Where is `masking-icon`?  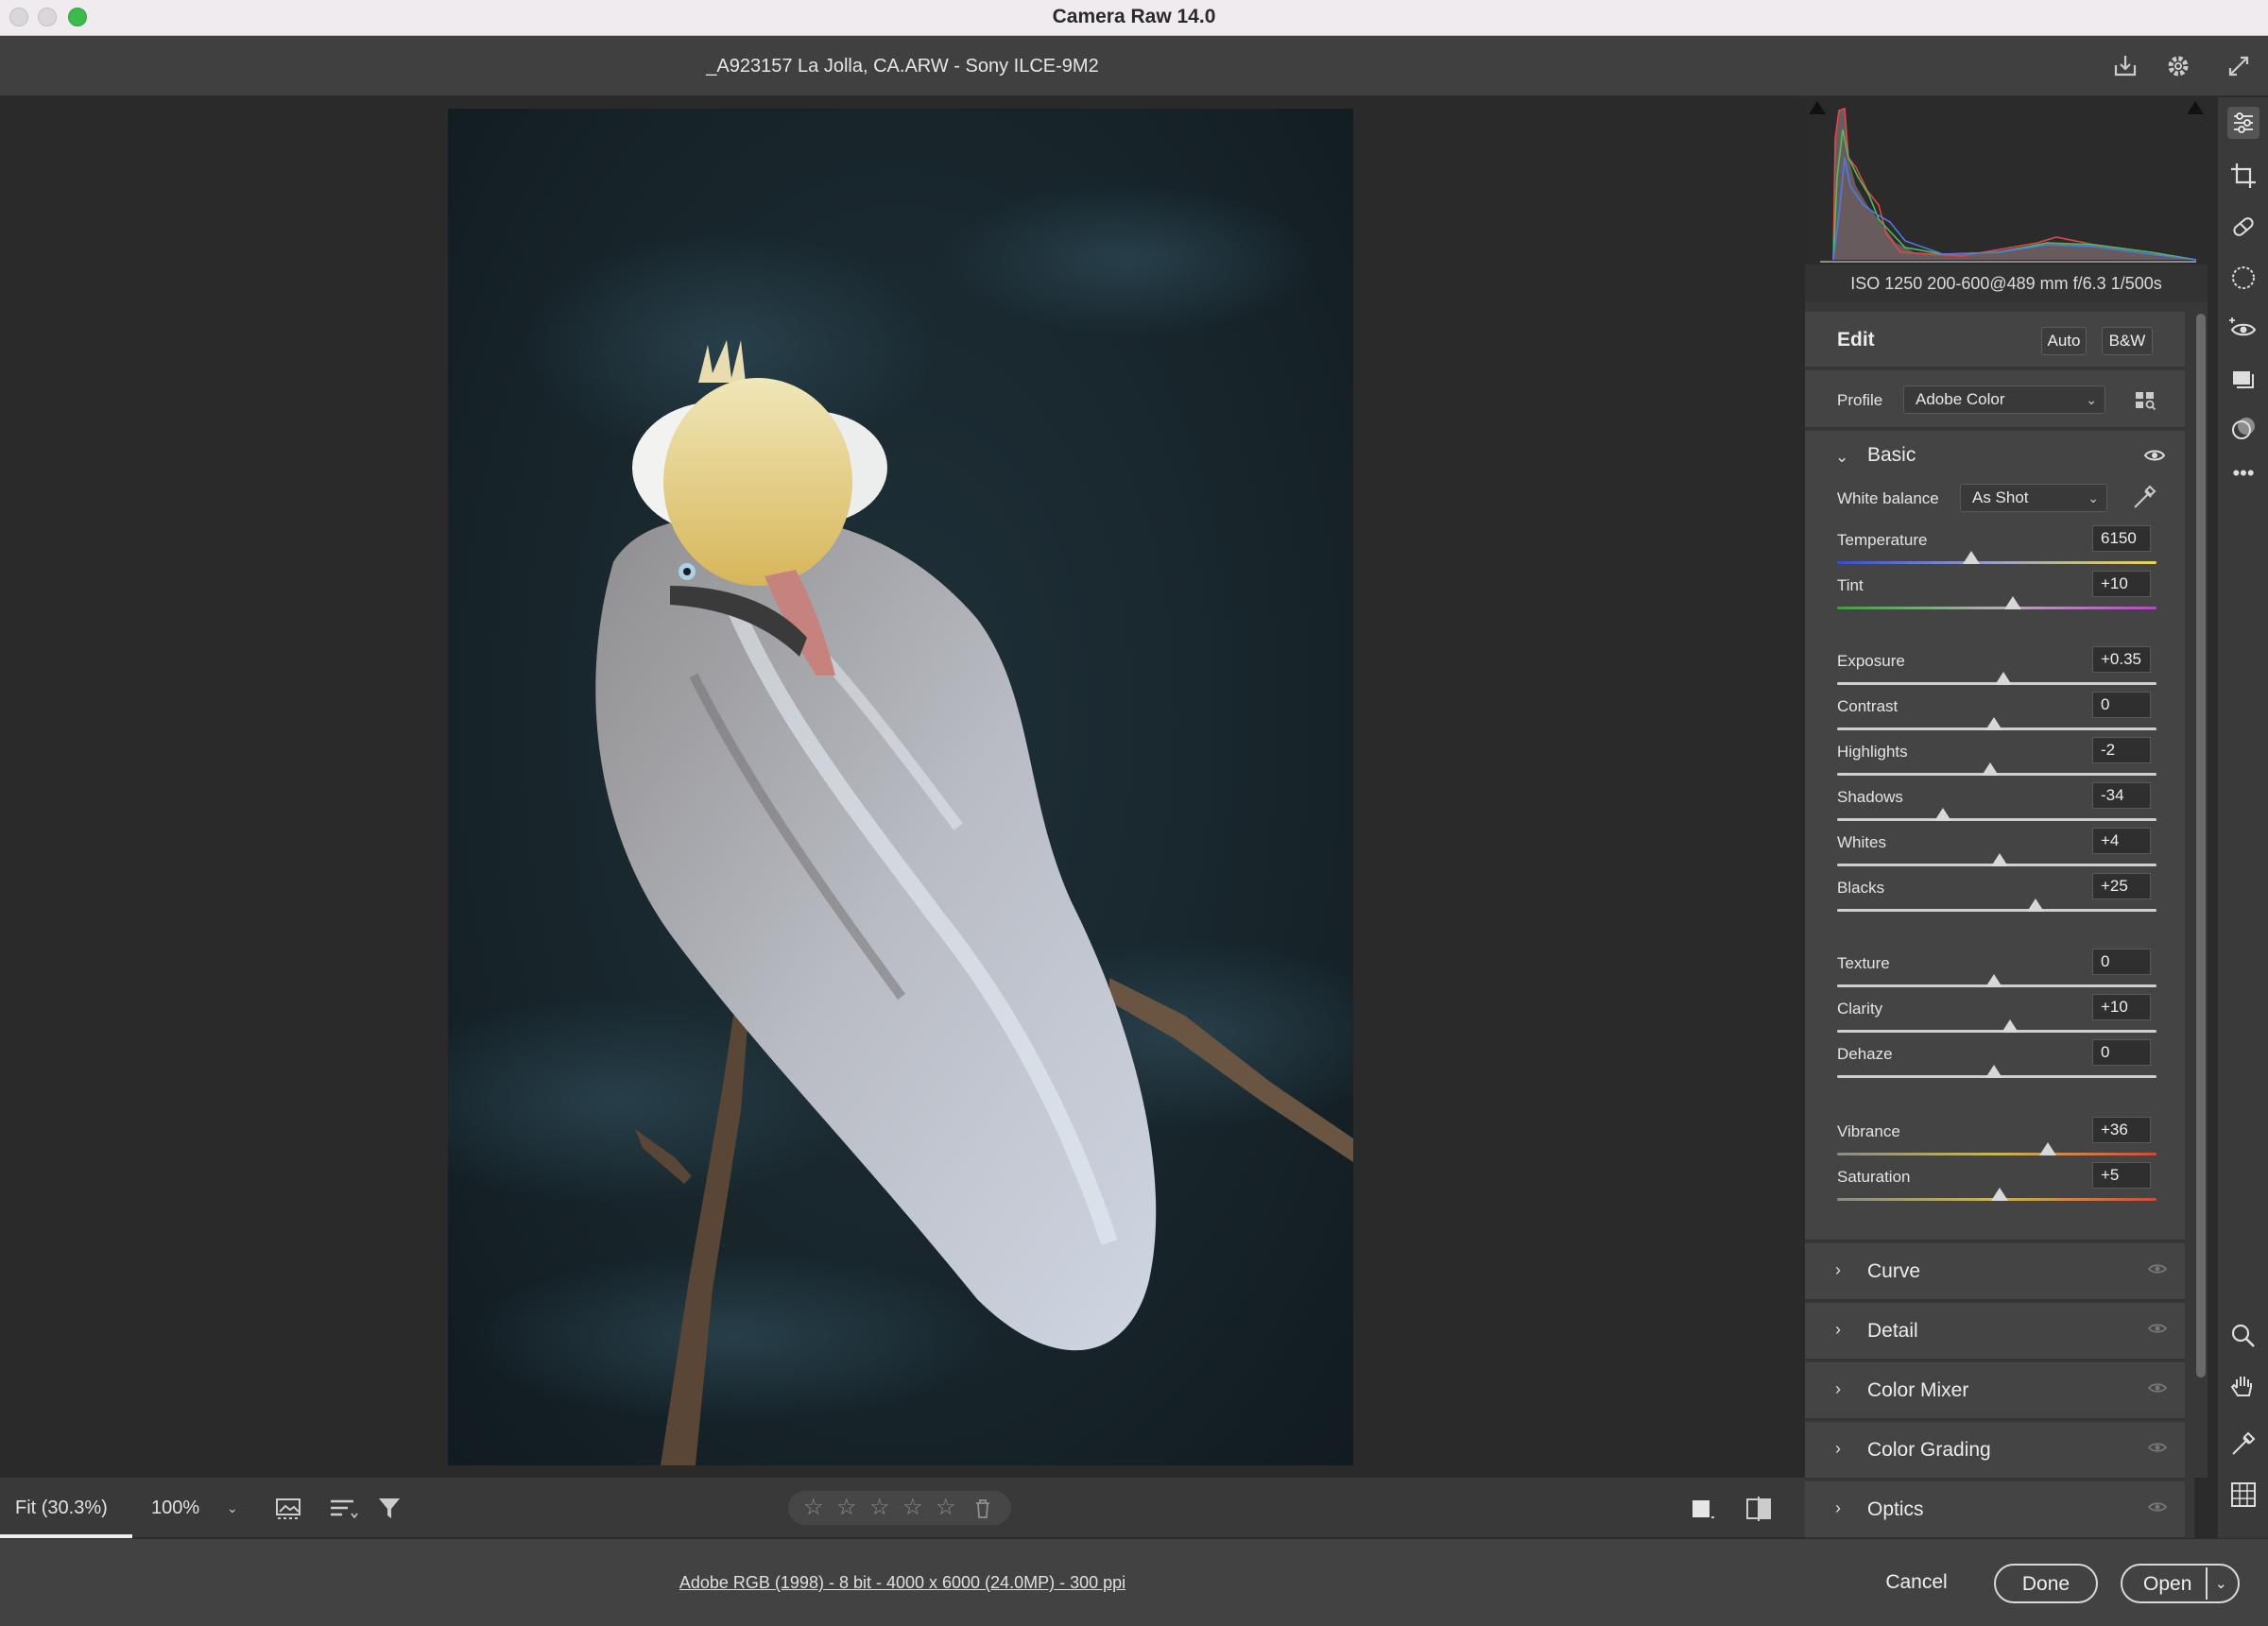
masking-icon is located at coordinates (2243, 278).